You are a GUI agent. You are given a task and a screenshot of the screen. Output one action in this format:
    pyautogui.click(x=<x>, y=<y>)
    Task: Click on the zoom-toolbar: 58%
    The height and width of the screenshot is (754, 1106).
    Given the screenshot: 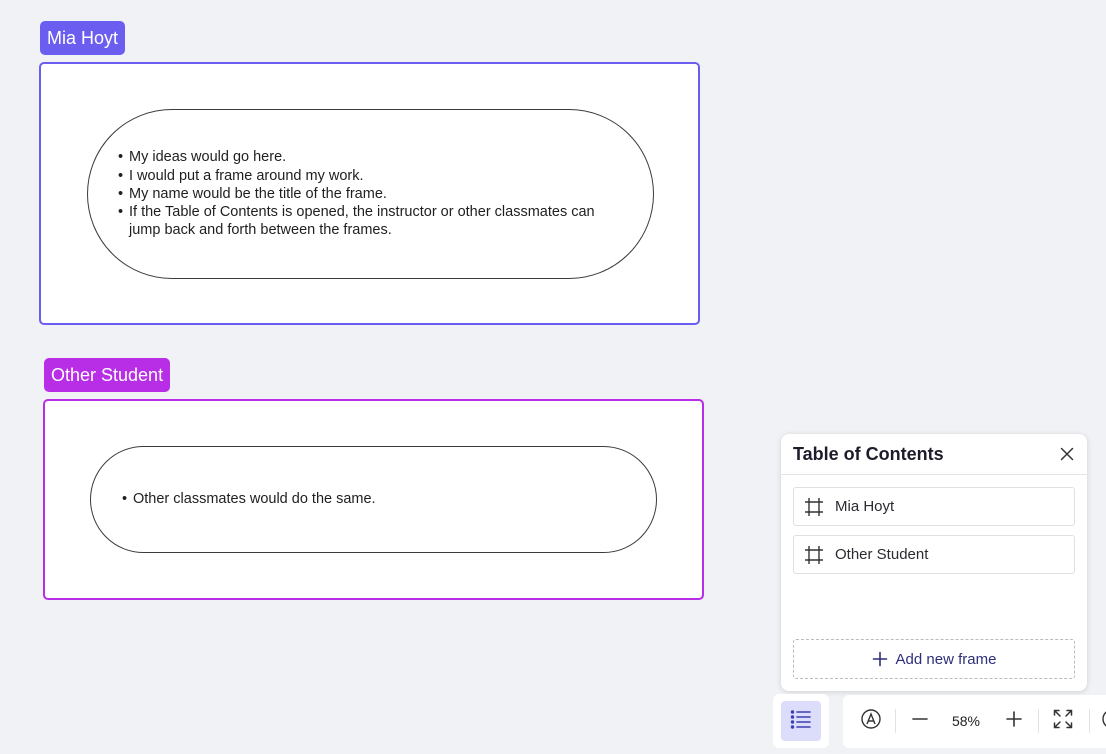 What is the action you would take?
    pyautogui.click(x=974, y=721)
    